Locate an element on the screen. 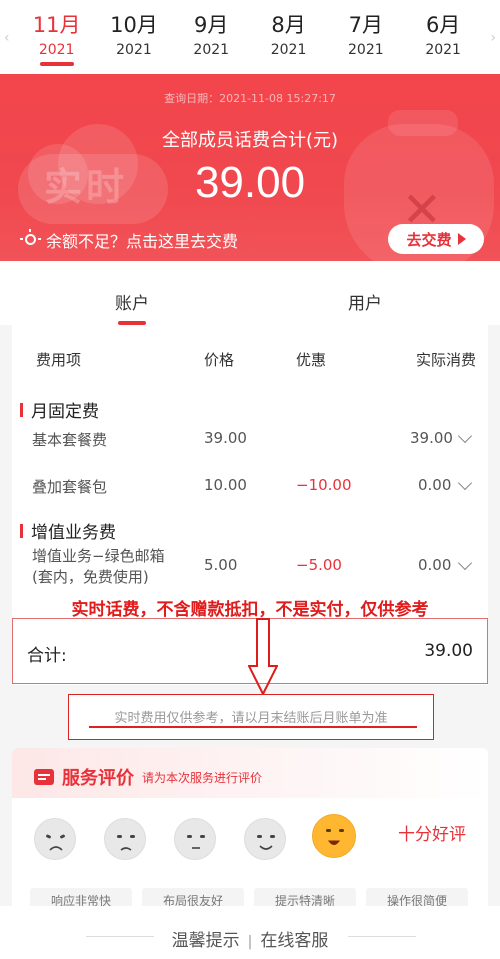 This screenshot has height=959, width=500. month-label: 11月 is located at coordinates (56, 25).